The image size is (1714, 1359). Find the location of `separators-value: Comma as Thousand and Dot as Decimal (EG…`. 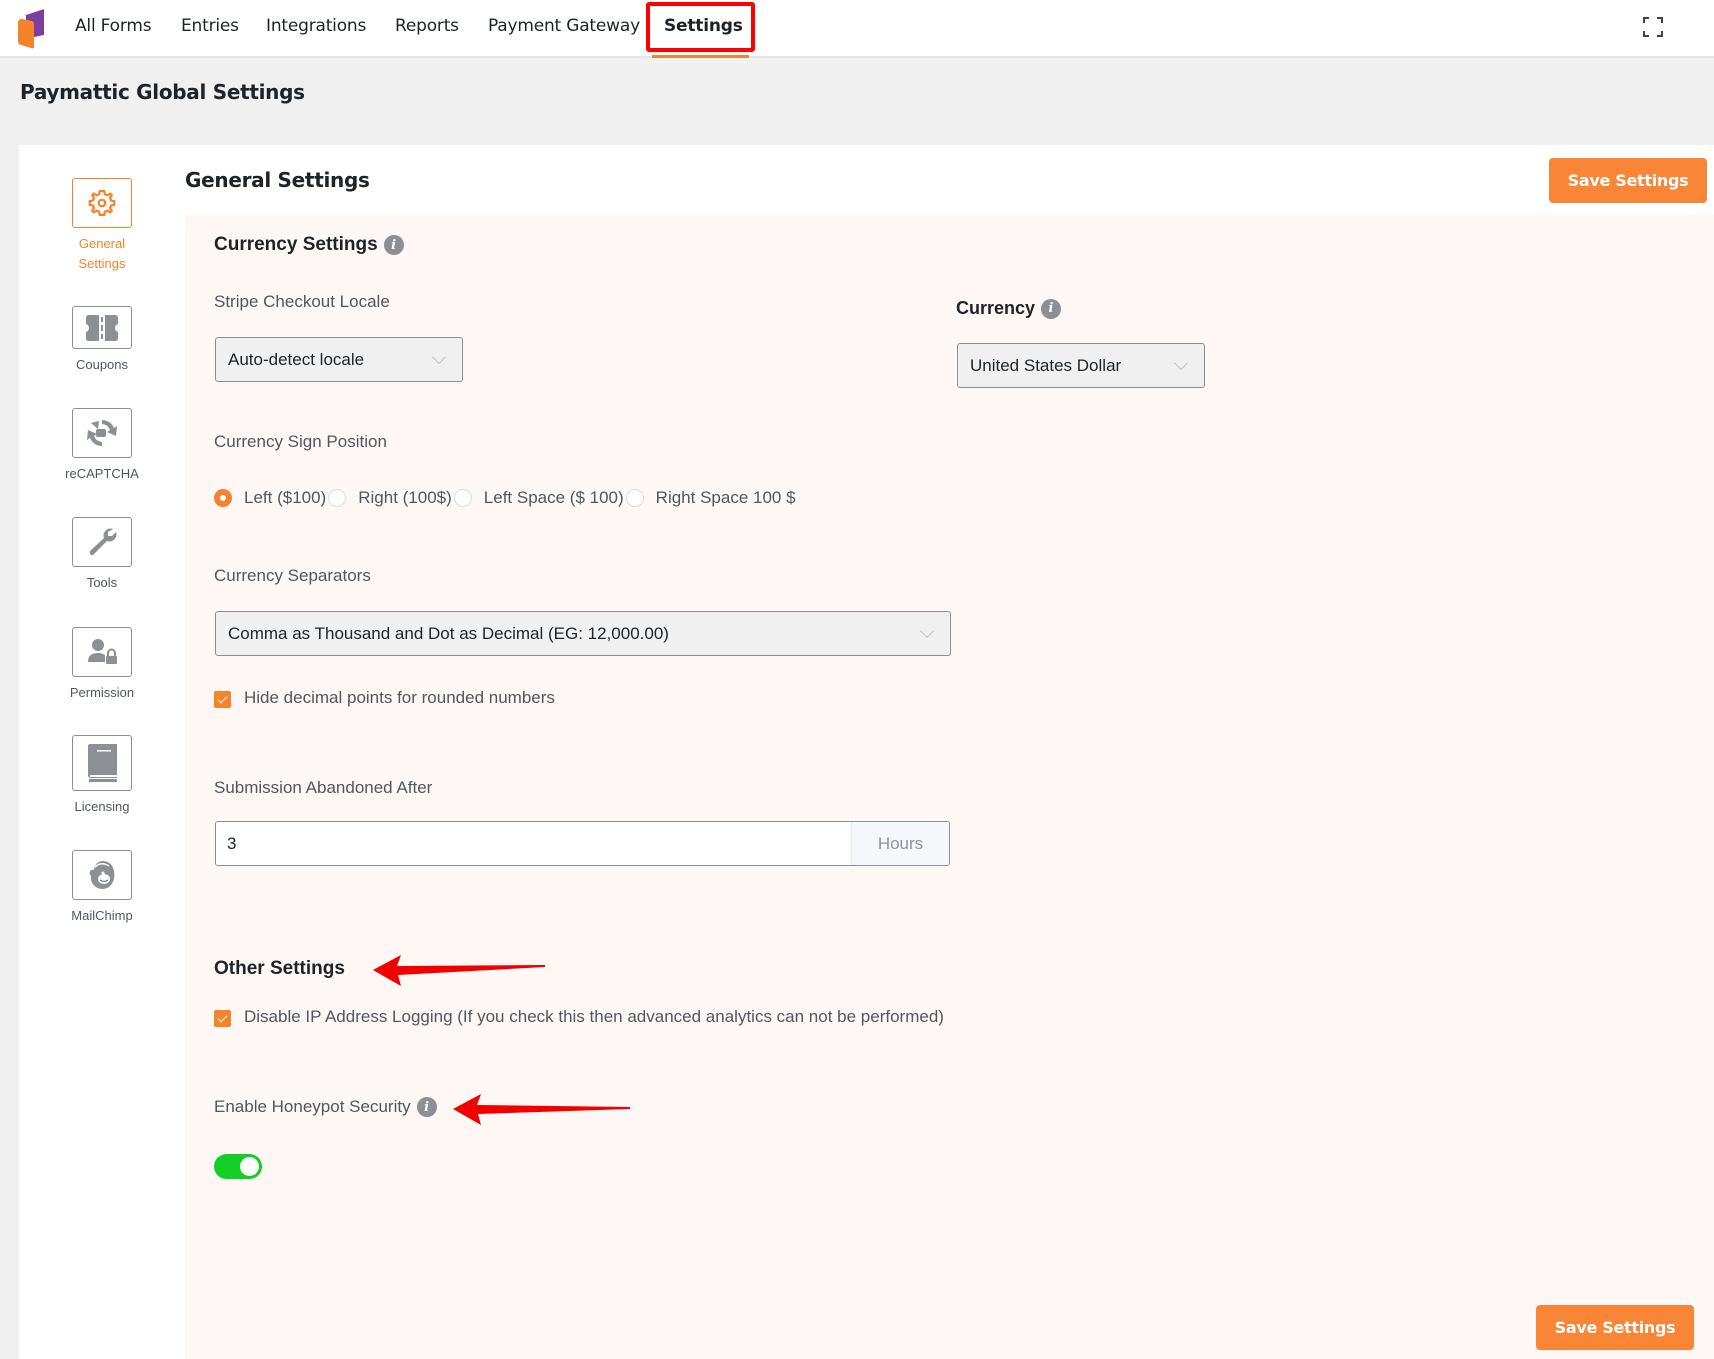

separators-value: Comma as Thousand and Dot as Decimal (EG… is located at coordinates (448, 633).